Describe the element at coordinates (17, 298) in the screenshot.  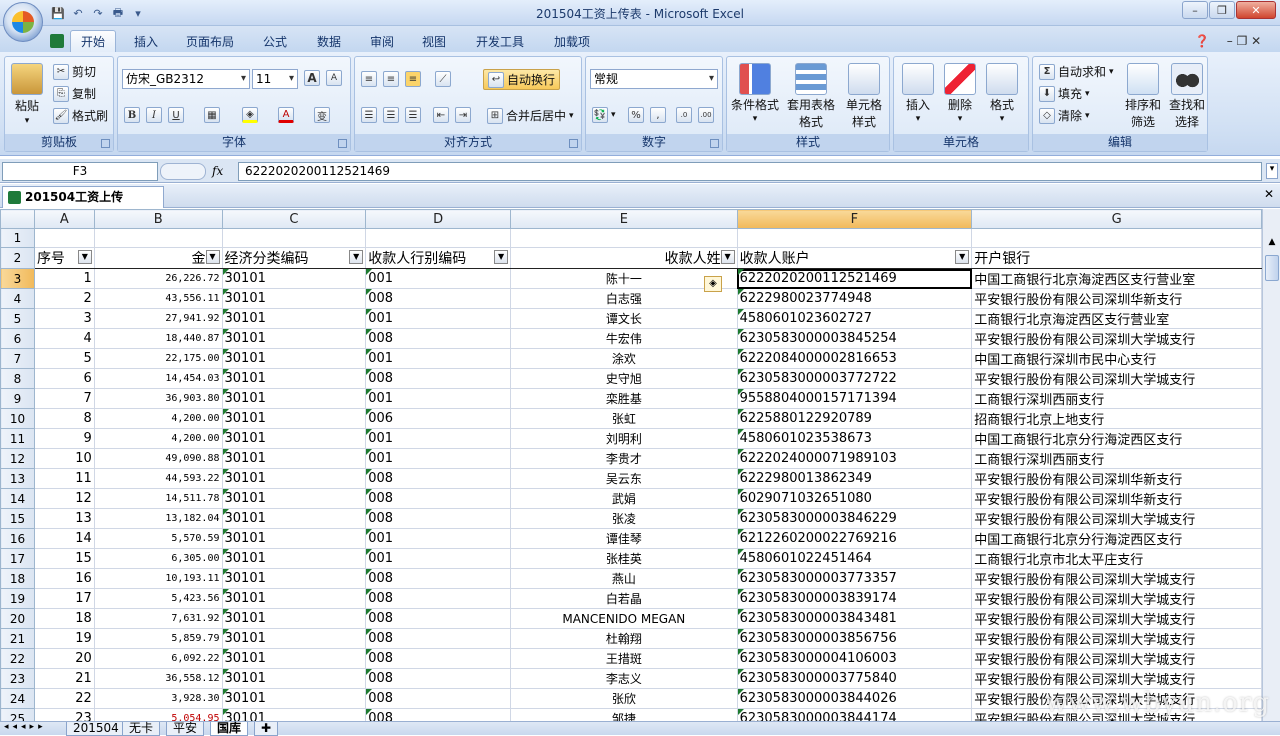
I see `row-header: 4` at that location.